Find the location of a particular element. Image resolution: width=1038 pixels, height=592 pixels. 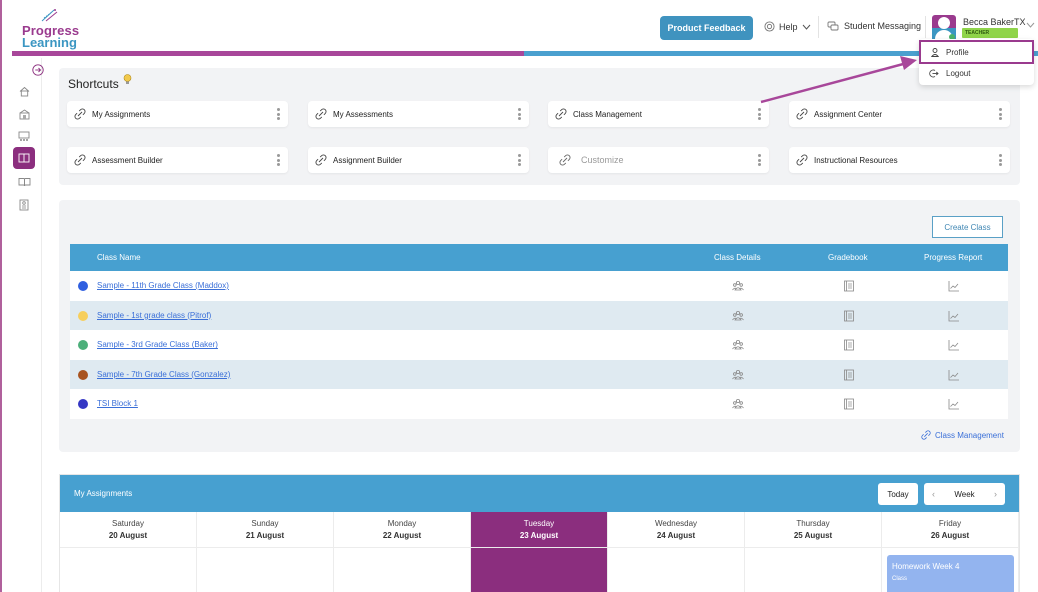

shortcuts-title: Shortcuts is located at coordinates (93, 84).